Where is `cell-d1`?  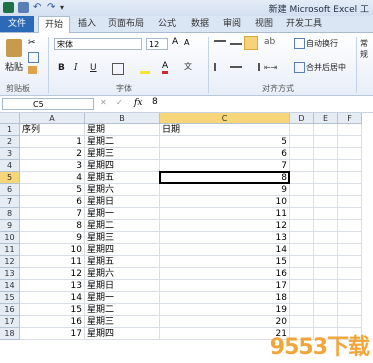
cell-d1 is located at coordinates (302, 130).